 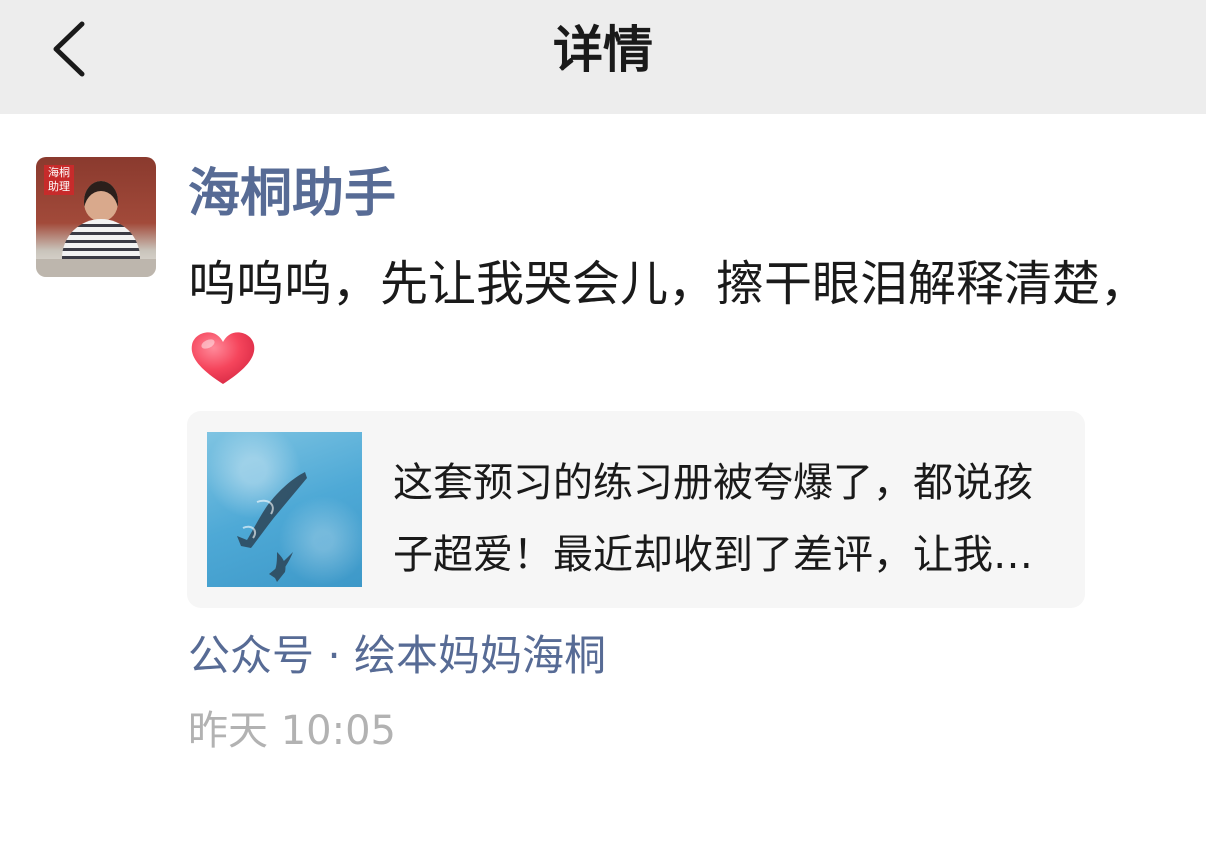 What do you see at coordinates (223, 358) in the screenshot?
I see `heart-icon` at bounding box center [223, 358].